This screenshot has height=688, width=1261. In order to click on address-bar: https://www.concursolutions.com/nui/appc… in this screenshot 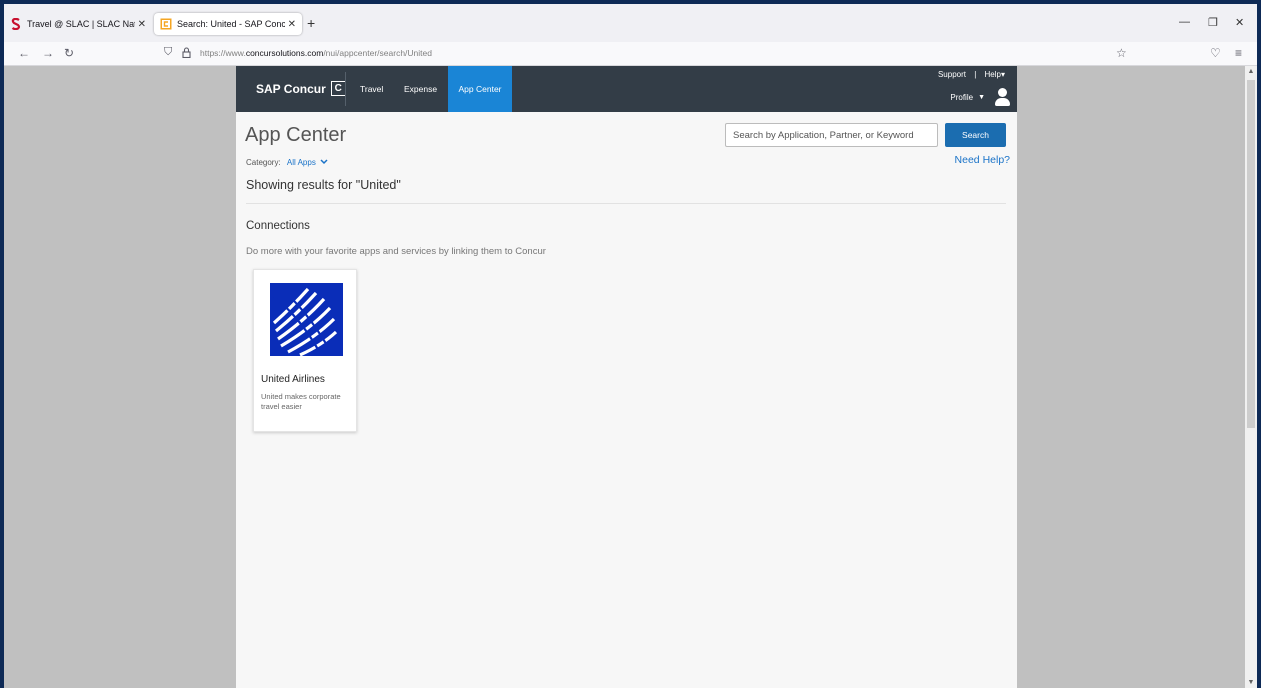, I will do `click(316, 53)`.